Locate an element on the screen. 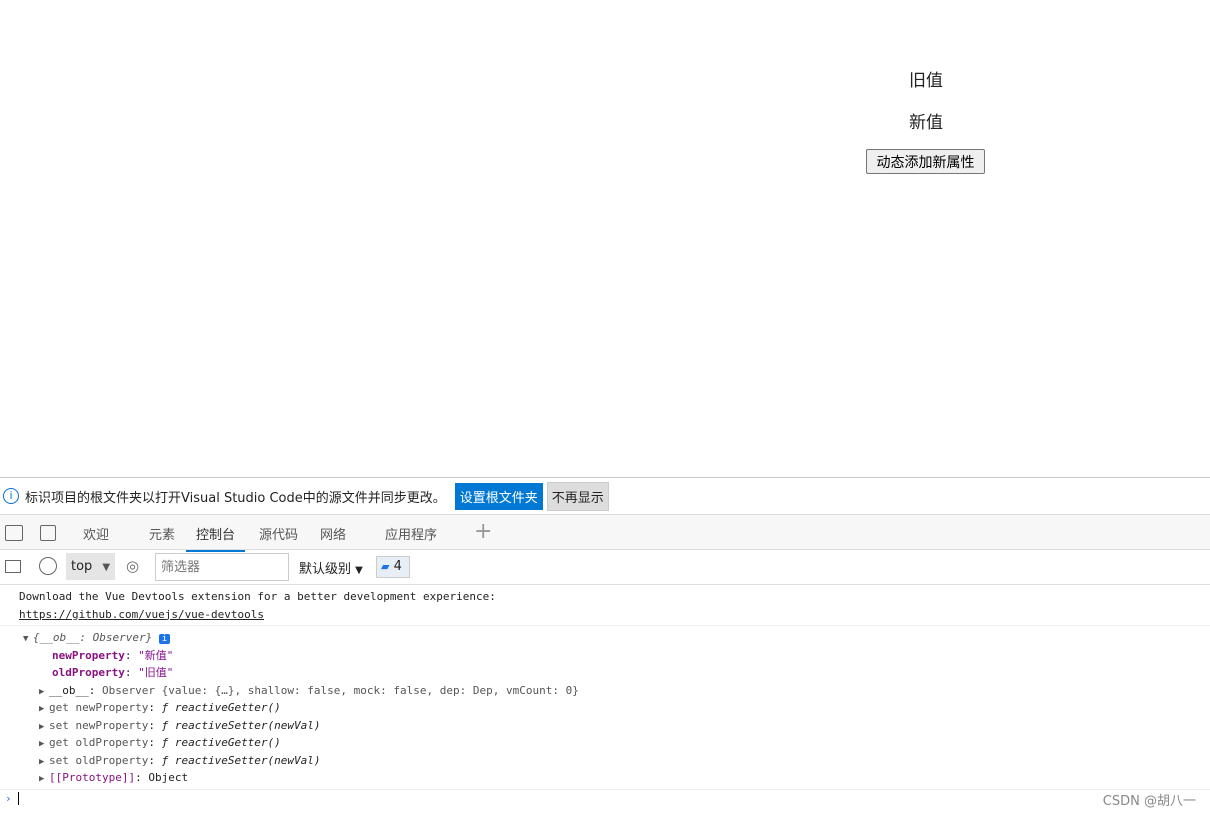 The height and width of the screenshot is (817, 1210). prompt-chevron-icon: › is located at coordinates (8, 798).